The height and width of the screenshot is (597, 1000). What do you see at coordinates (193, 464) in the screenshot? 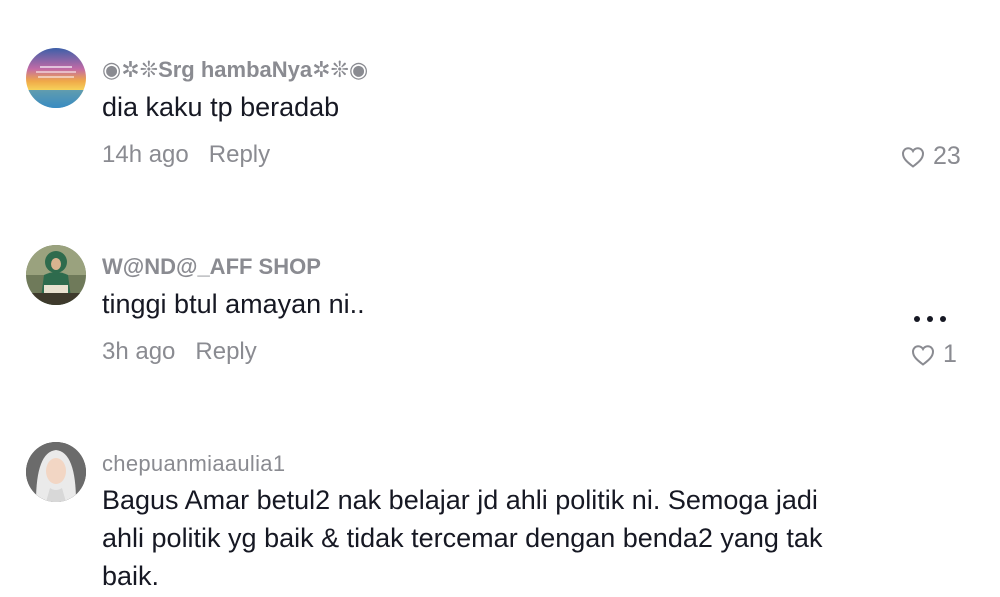
I see `comment-username: chepuanmiaaulia1` at bounding box center [193, 464].